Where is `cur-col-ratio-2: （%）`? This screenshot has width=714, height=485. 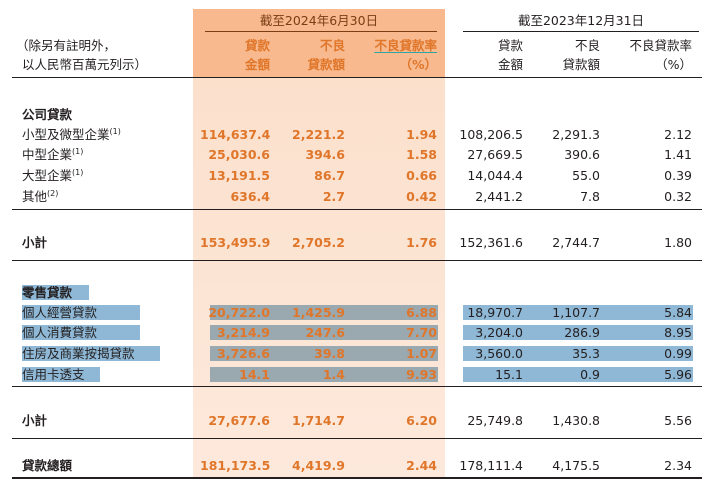
cur-col-ratio-2: （%） is located at coordinates (418, 64).